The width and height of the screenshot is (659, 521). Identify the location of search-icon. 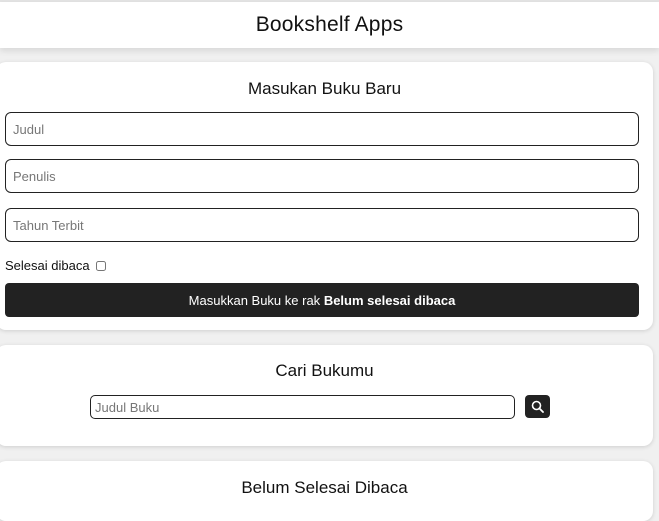
(537, 406).